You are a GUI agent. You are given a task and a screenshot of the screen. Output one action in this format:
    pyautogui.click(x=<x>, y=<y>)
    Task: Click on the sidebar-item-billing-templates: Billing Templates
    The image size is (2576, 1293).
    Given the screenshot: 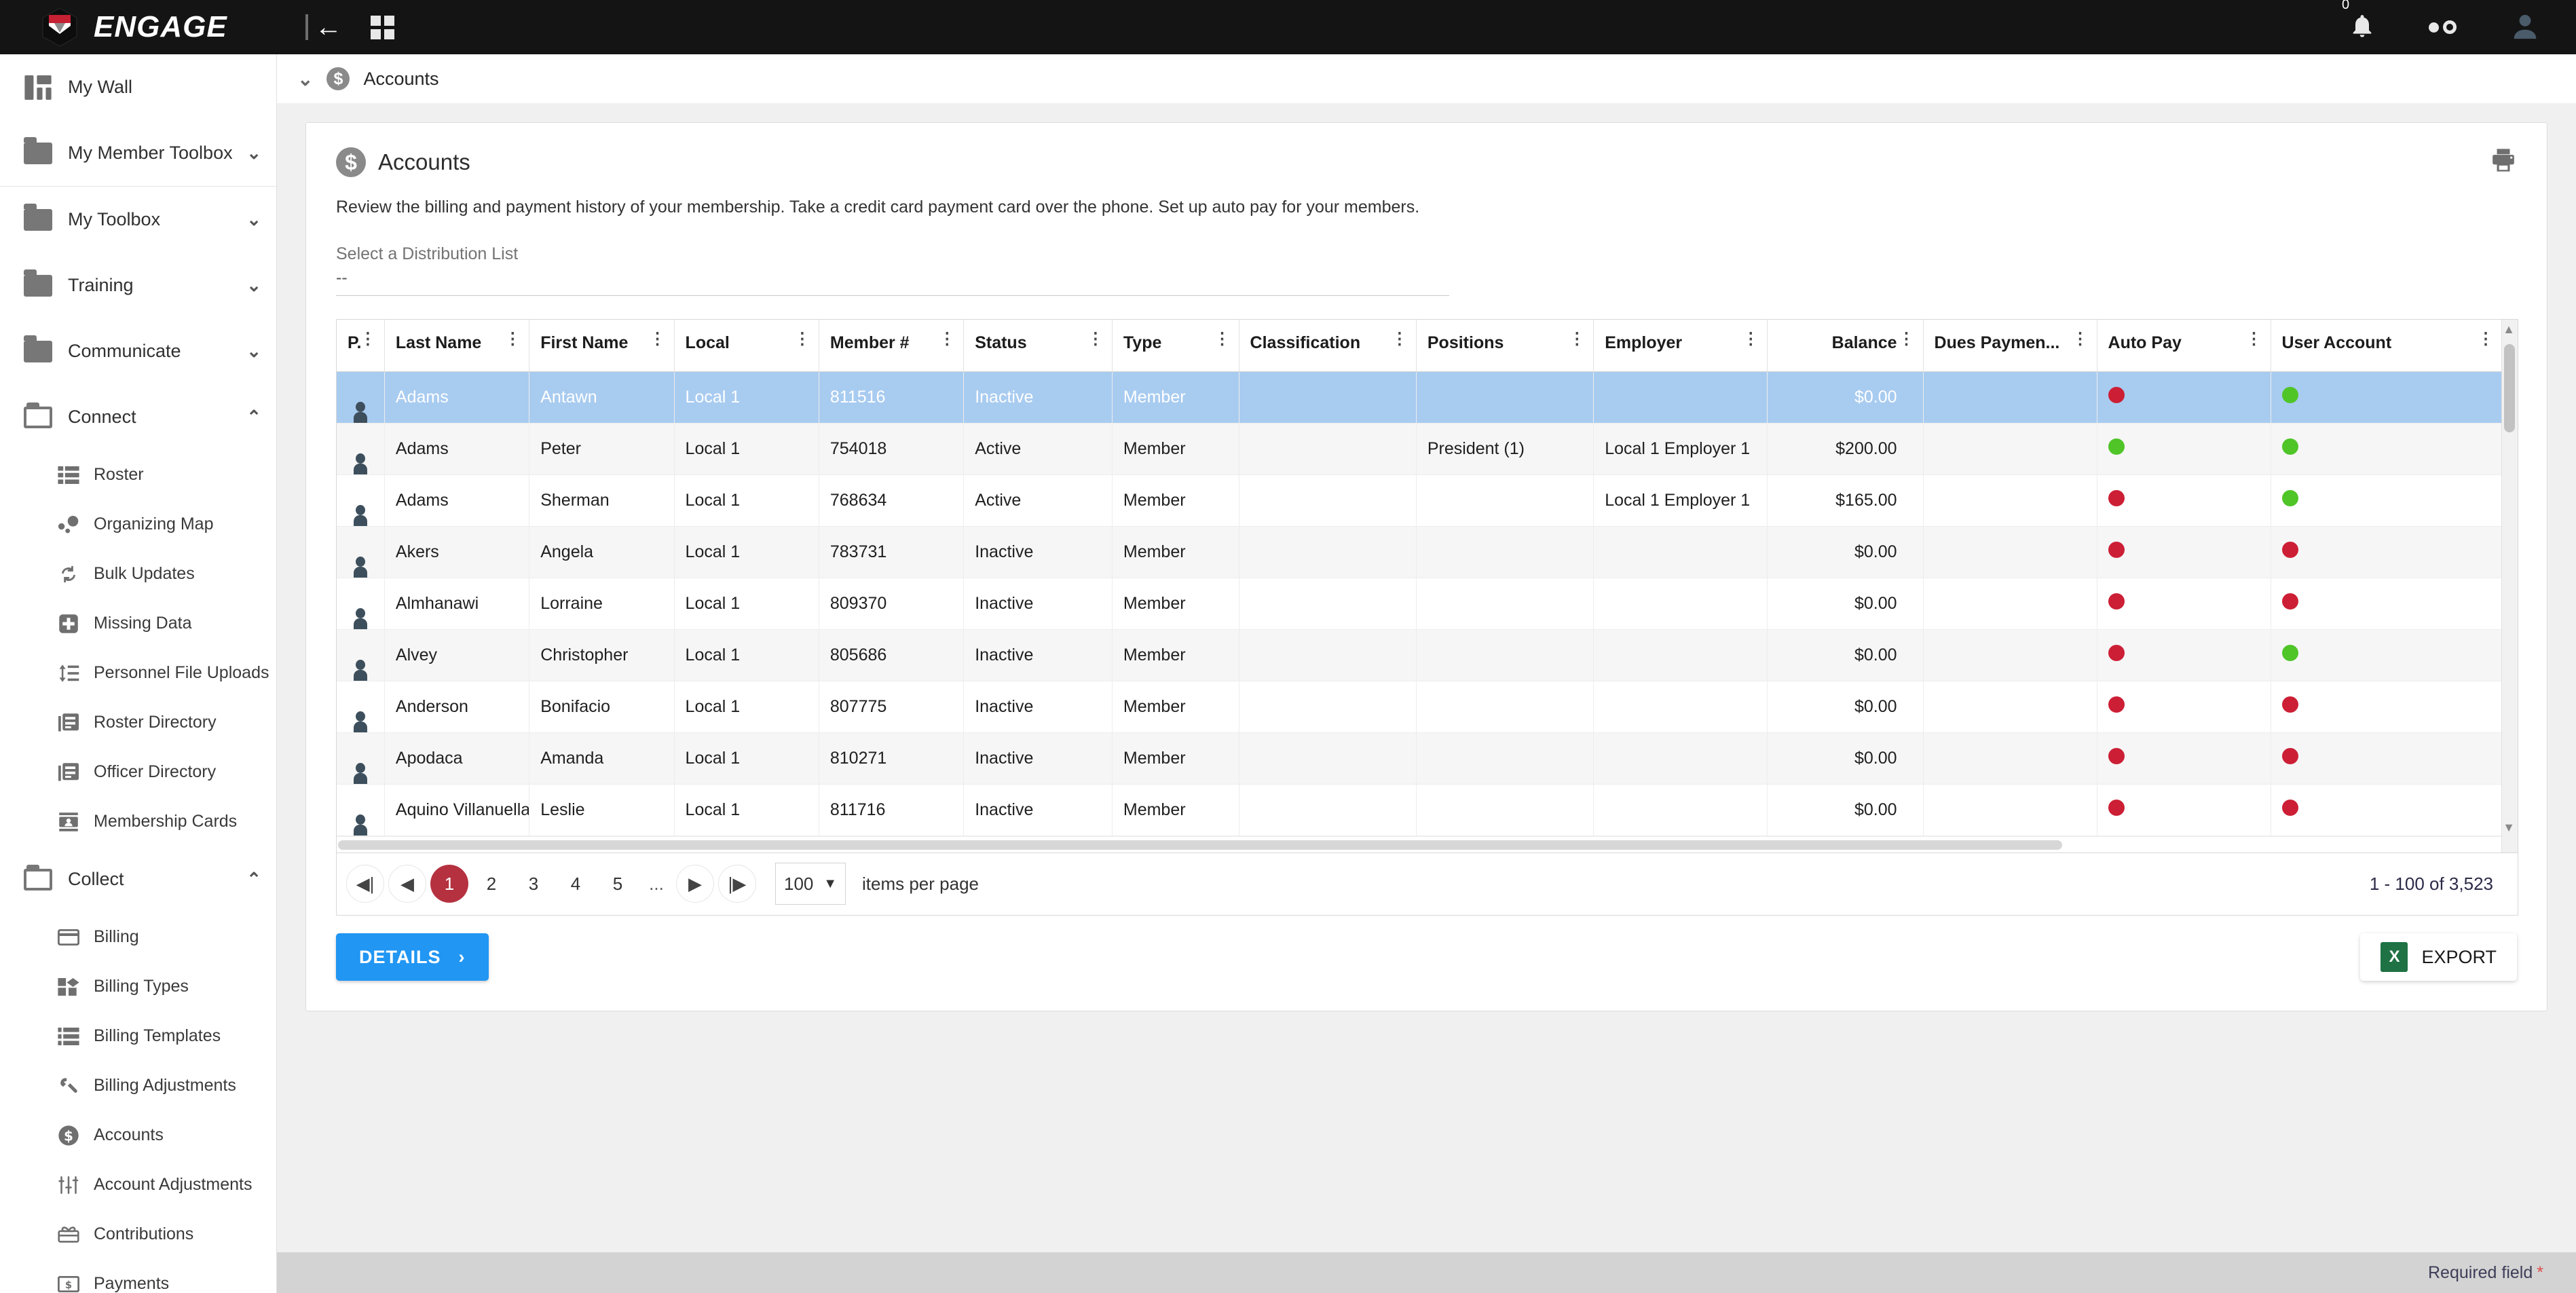 What is the action you would take?
    pyautogui.click(x=138, y=1036)
    